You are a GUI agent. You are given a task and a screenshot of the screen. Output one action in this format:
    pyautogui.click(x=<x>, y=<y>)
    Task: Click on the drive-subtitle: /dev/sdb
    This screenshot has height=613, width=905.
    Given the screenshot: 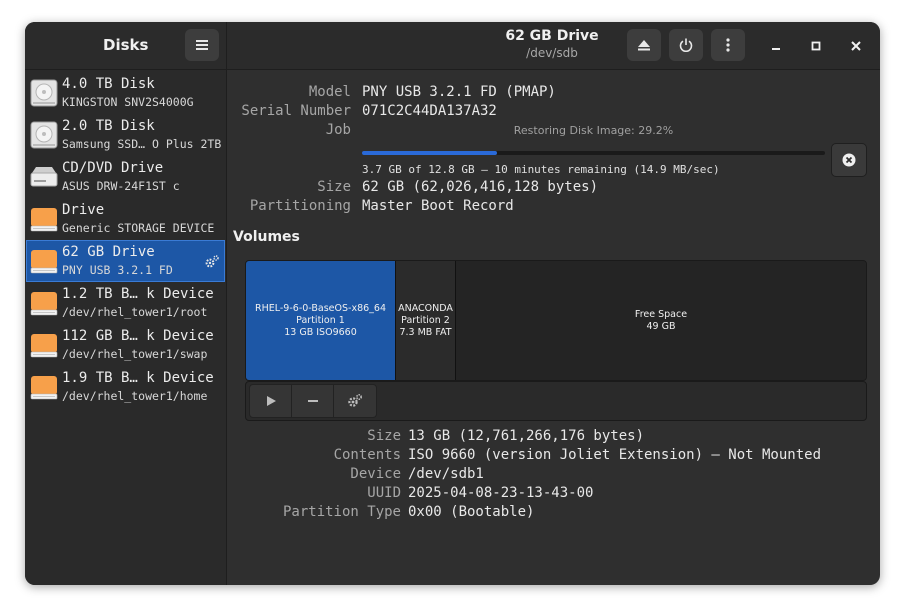 What is the action you would take?
    pyautogui.click(x=552, y=53)
    